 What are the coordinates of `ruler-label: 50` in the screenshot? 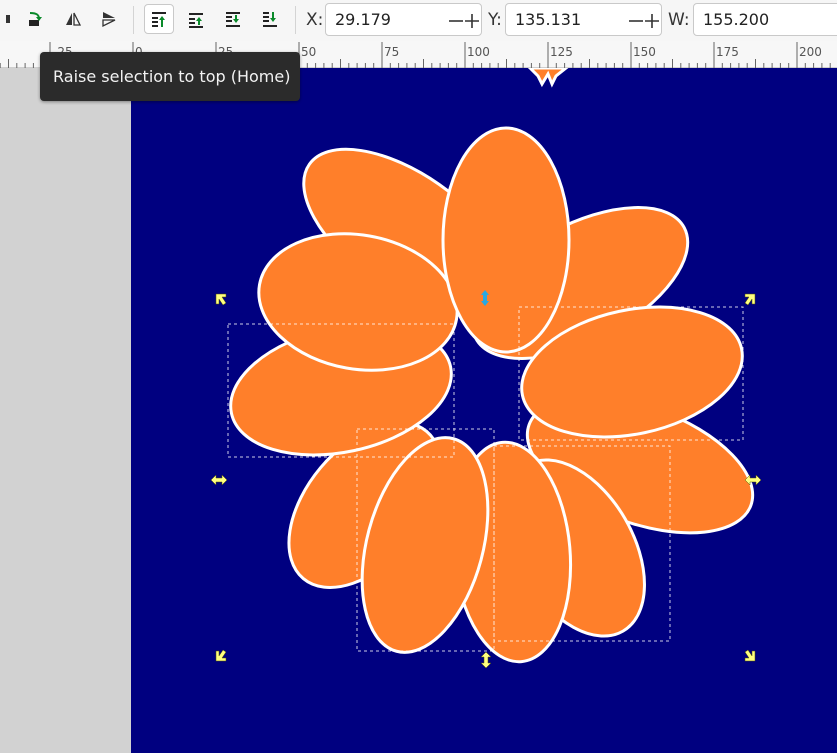 It's located at (309, 52).